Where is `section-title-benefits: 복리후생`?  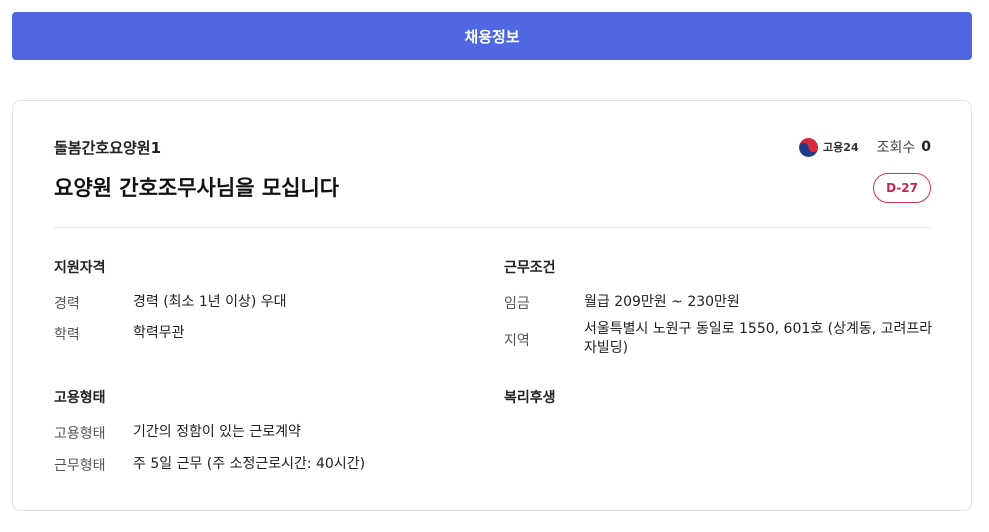 section-title-benefits: 복리후생 is located at coordinates (530, 398).